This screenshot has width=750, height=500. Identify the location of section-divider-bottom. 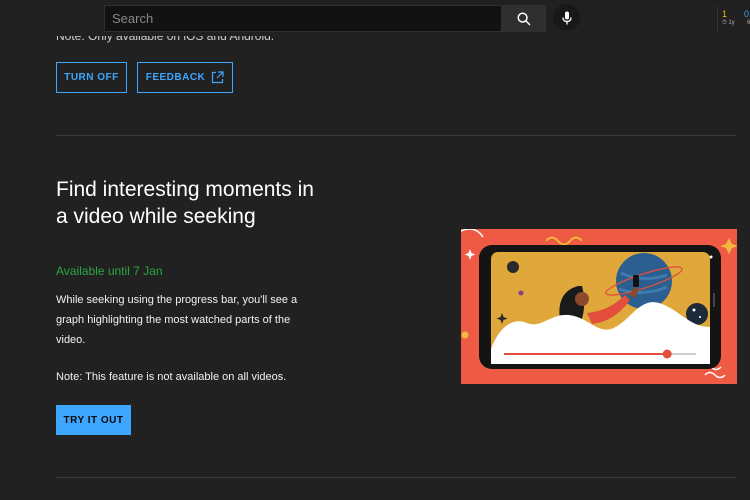
(396, 477).